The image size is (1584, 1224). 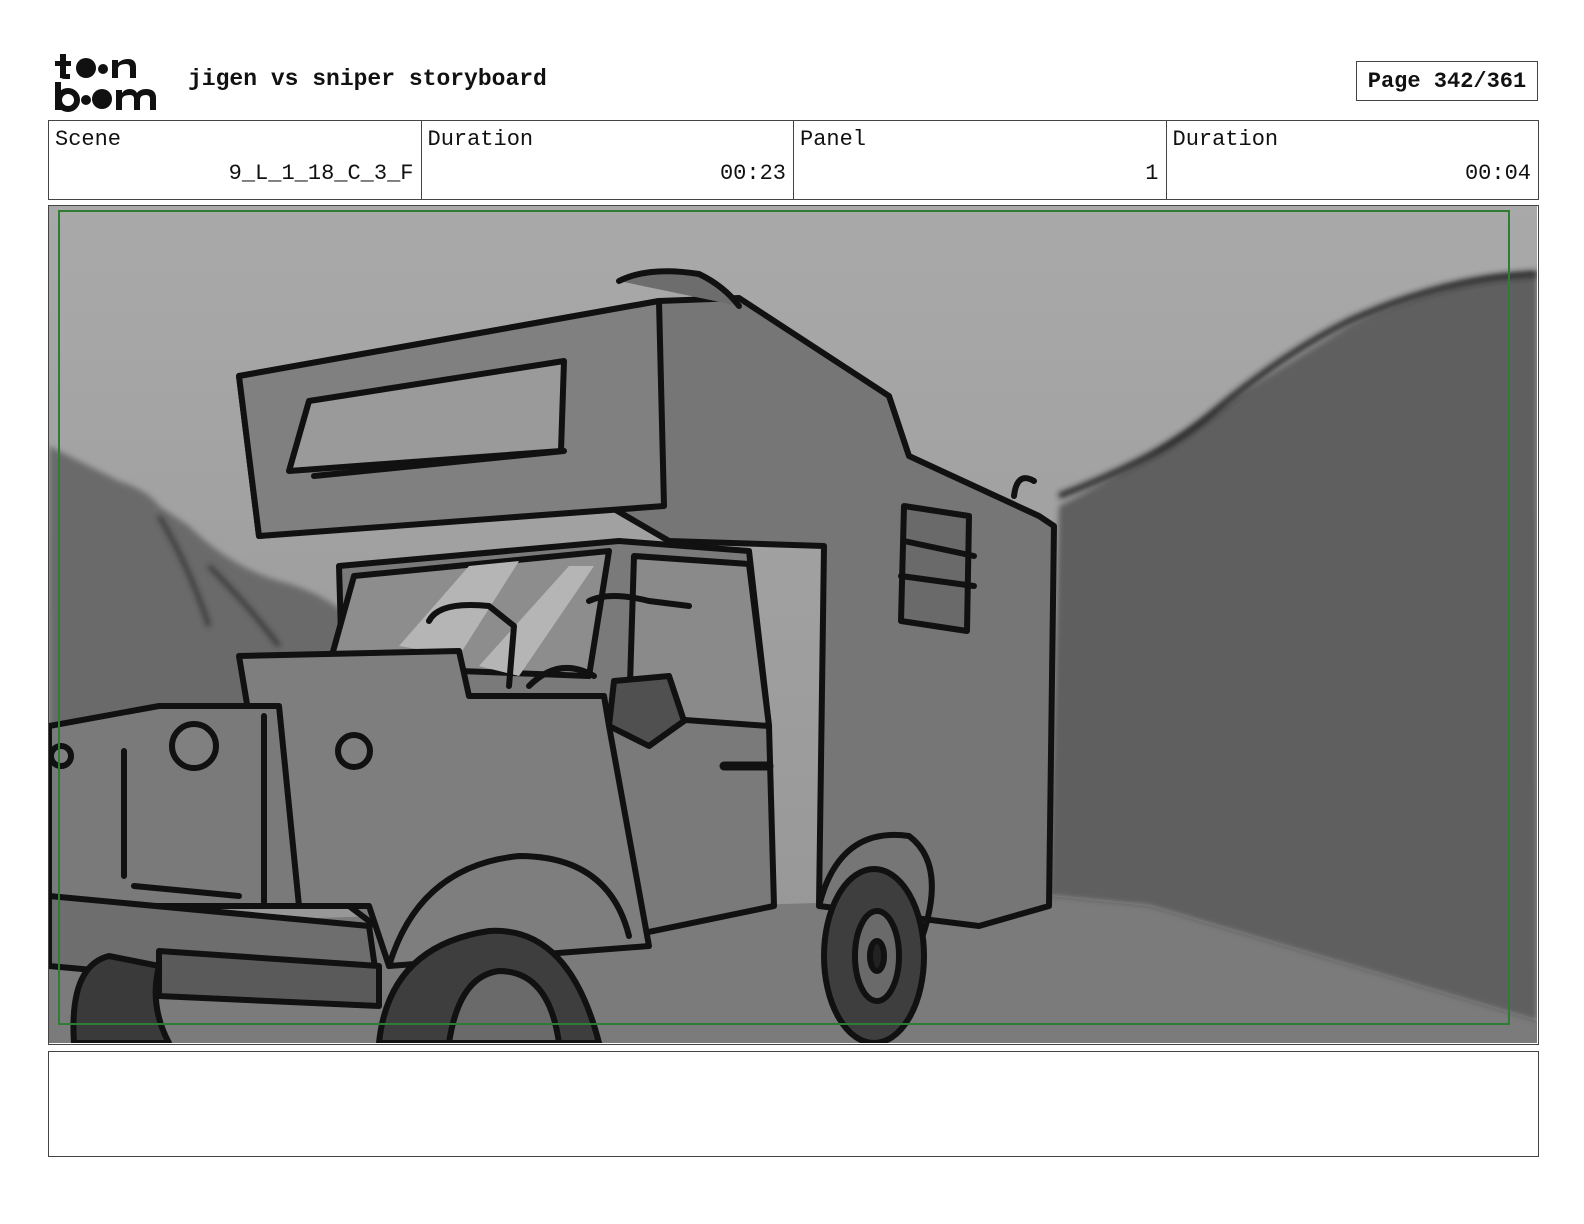 What do you see at coordinates (1497, 173) in the screenshot?
I see `panel-duration-value: 00:04` at bounding box center [1497, 173].